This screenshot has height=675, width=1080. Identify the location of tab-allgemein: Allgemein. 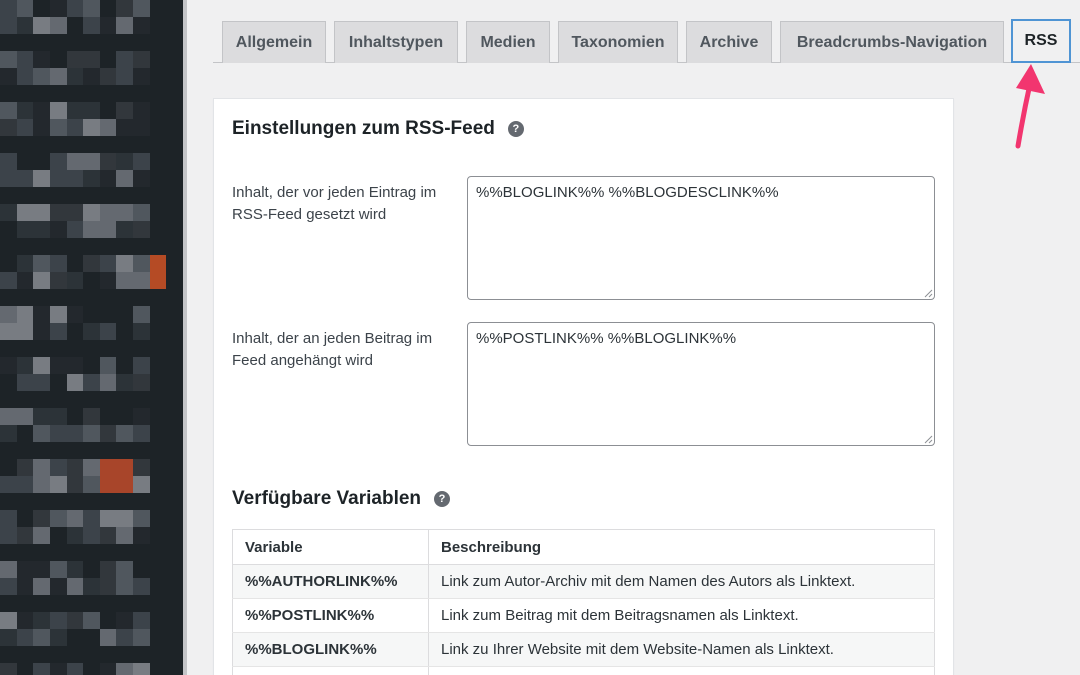
(274, 42).